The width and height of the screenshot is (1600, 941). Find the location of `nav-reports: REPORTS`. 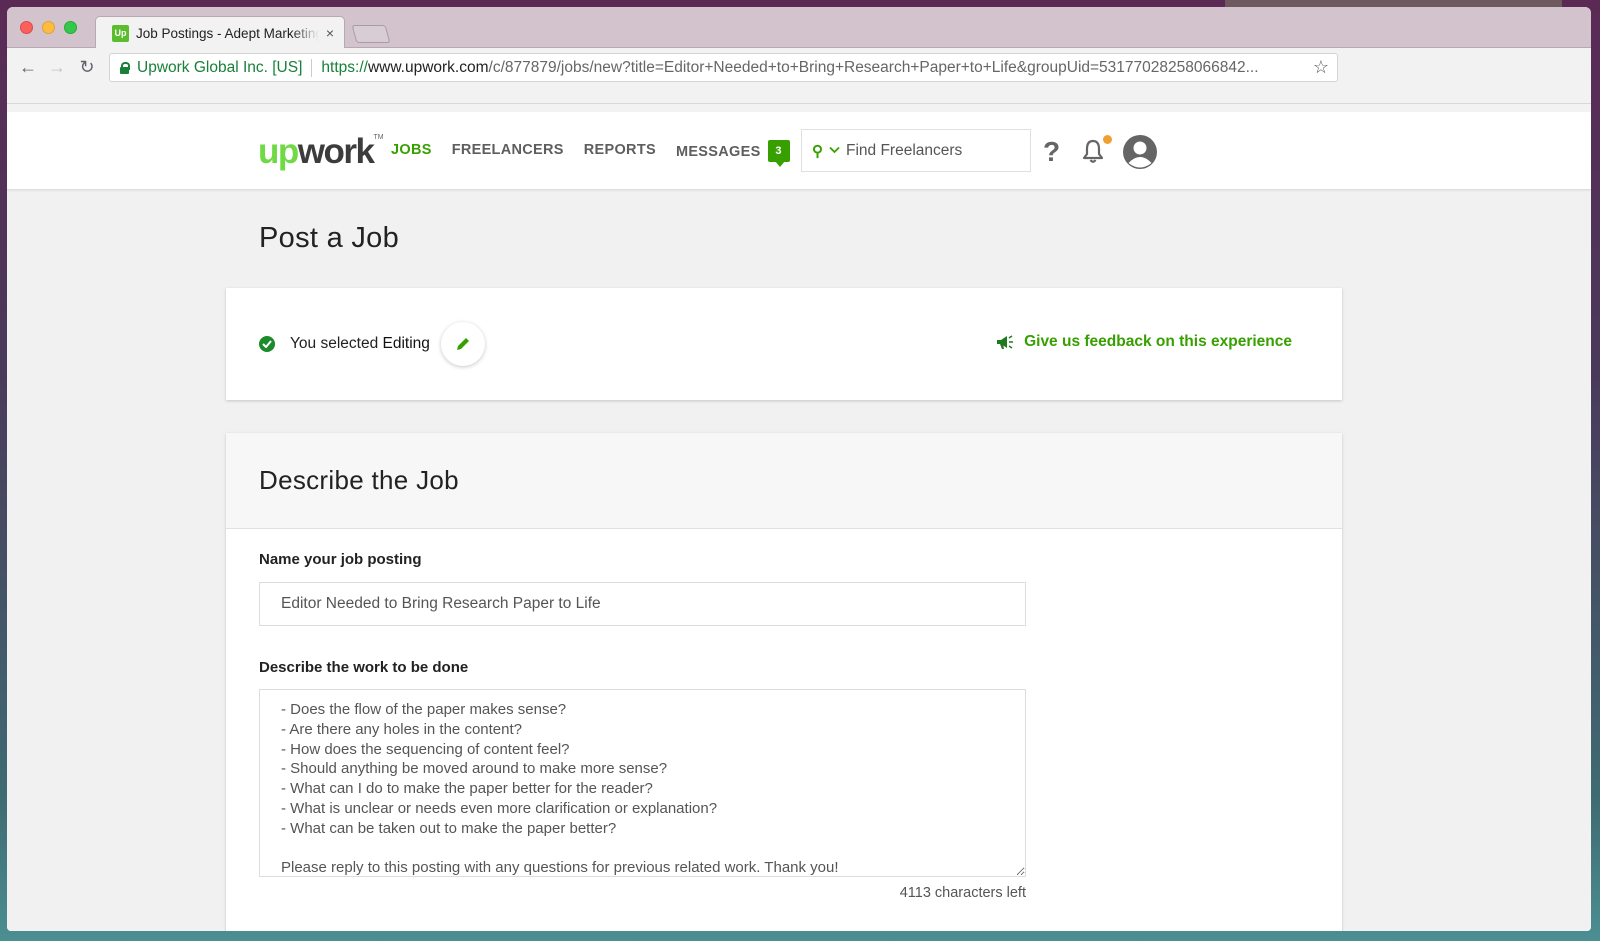

nav-reports: REPORTS is located at coordinates (620, 152).